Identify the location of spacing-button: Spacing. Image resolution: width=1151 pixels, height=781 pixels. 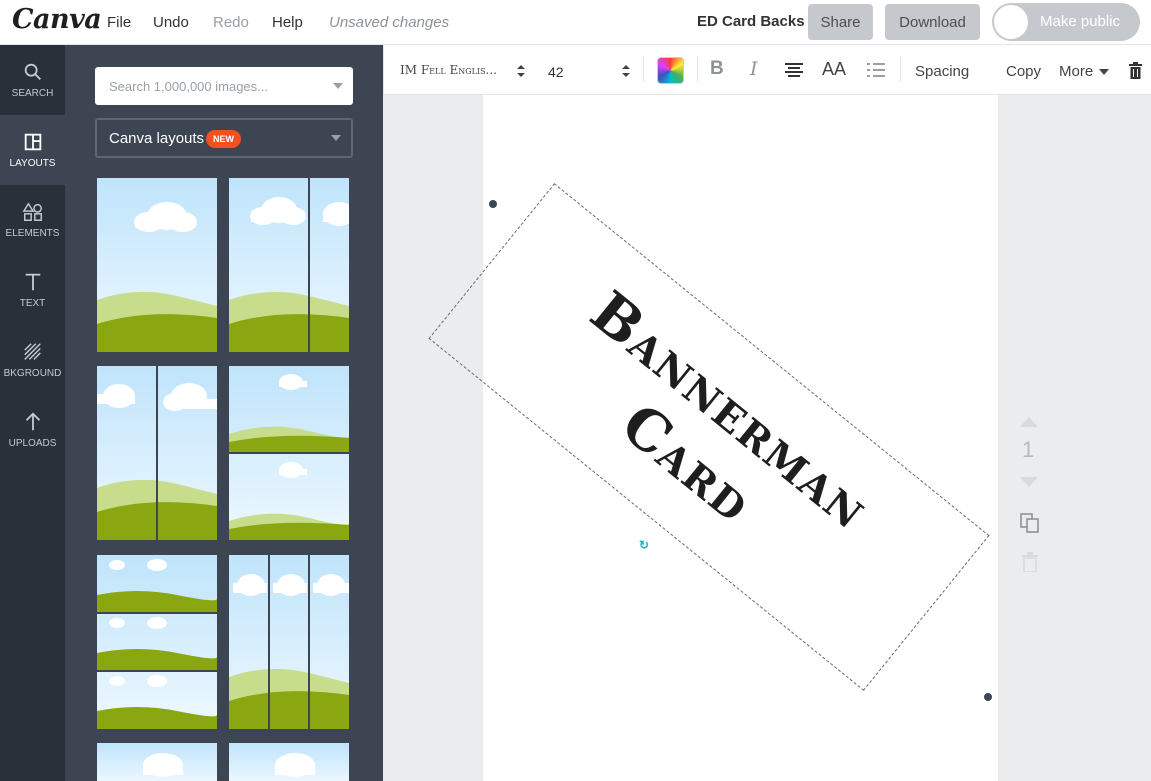
(942, 71).